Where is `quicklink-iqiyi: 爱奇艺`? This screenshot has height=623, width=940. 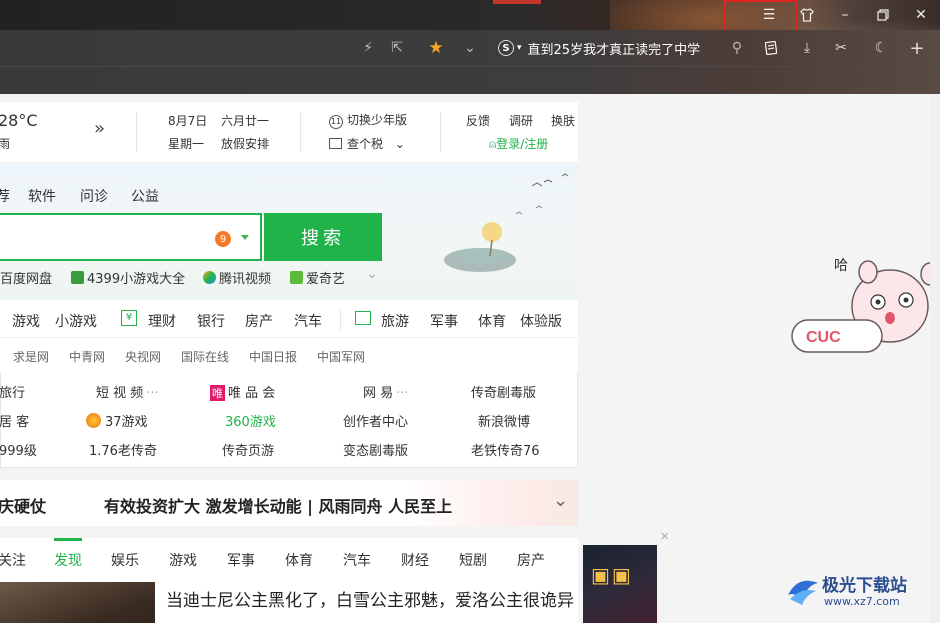 quicklink-iqiyi: 爱奇艺 is located at coordinates (317, 277).